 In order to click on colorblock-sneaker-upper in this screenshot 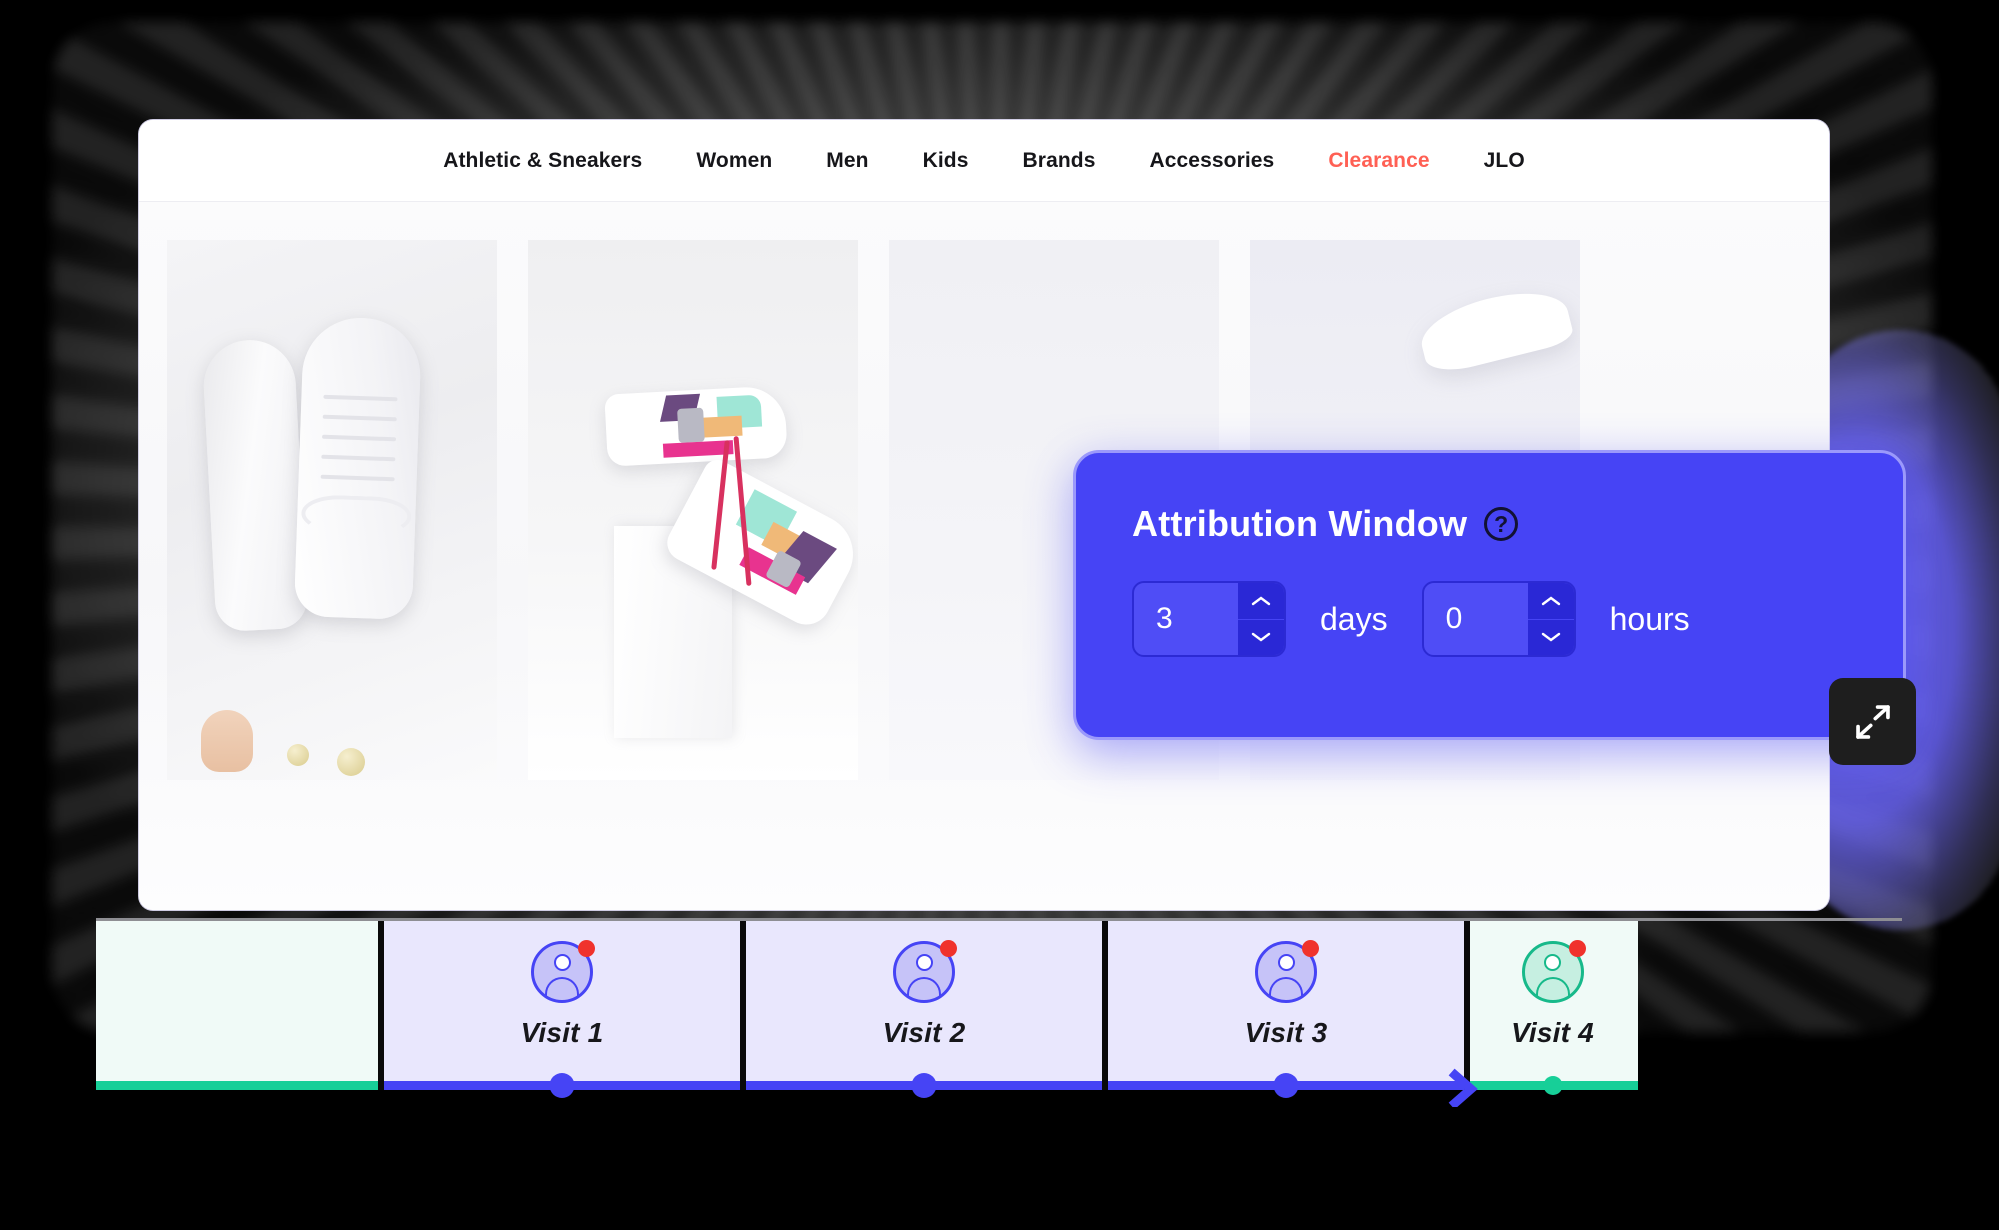, I will do `click(696, 426)`.